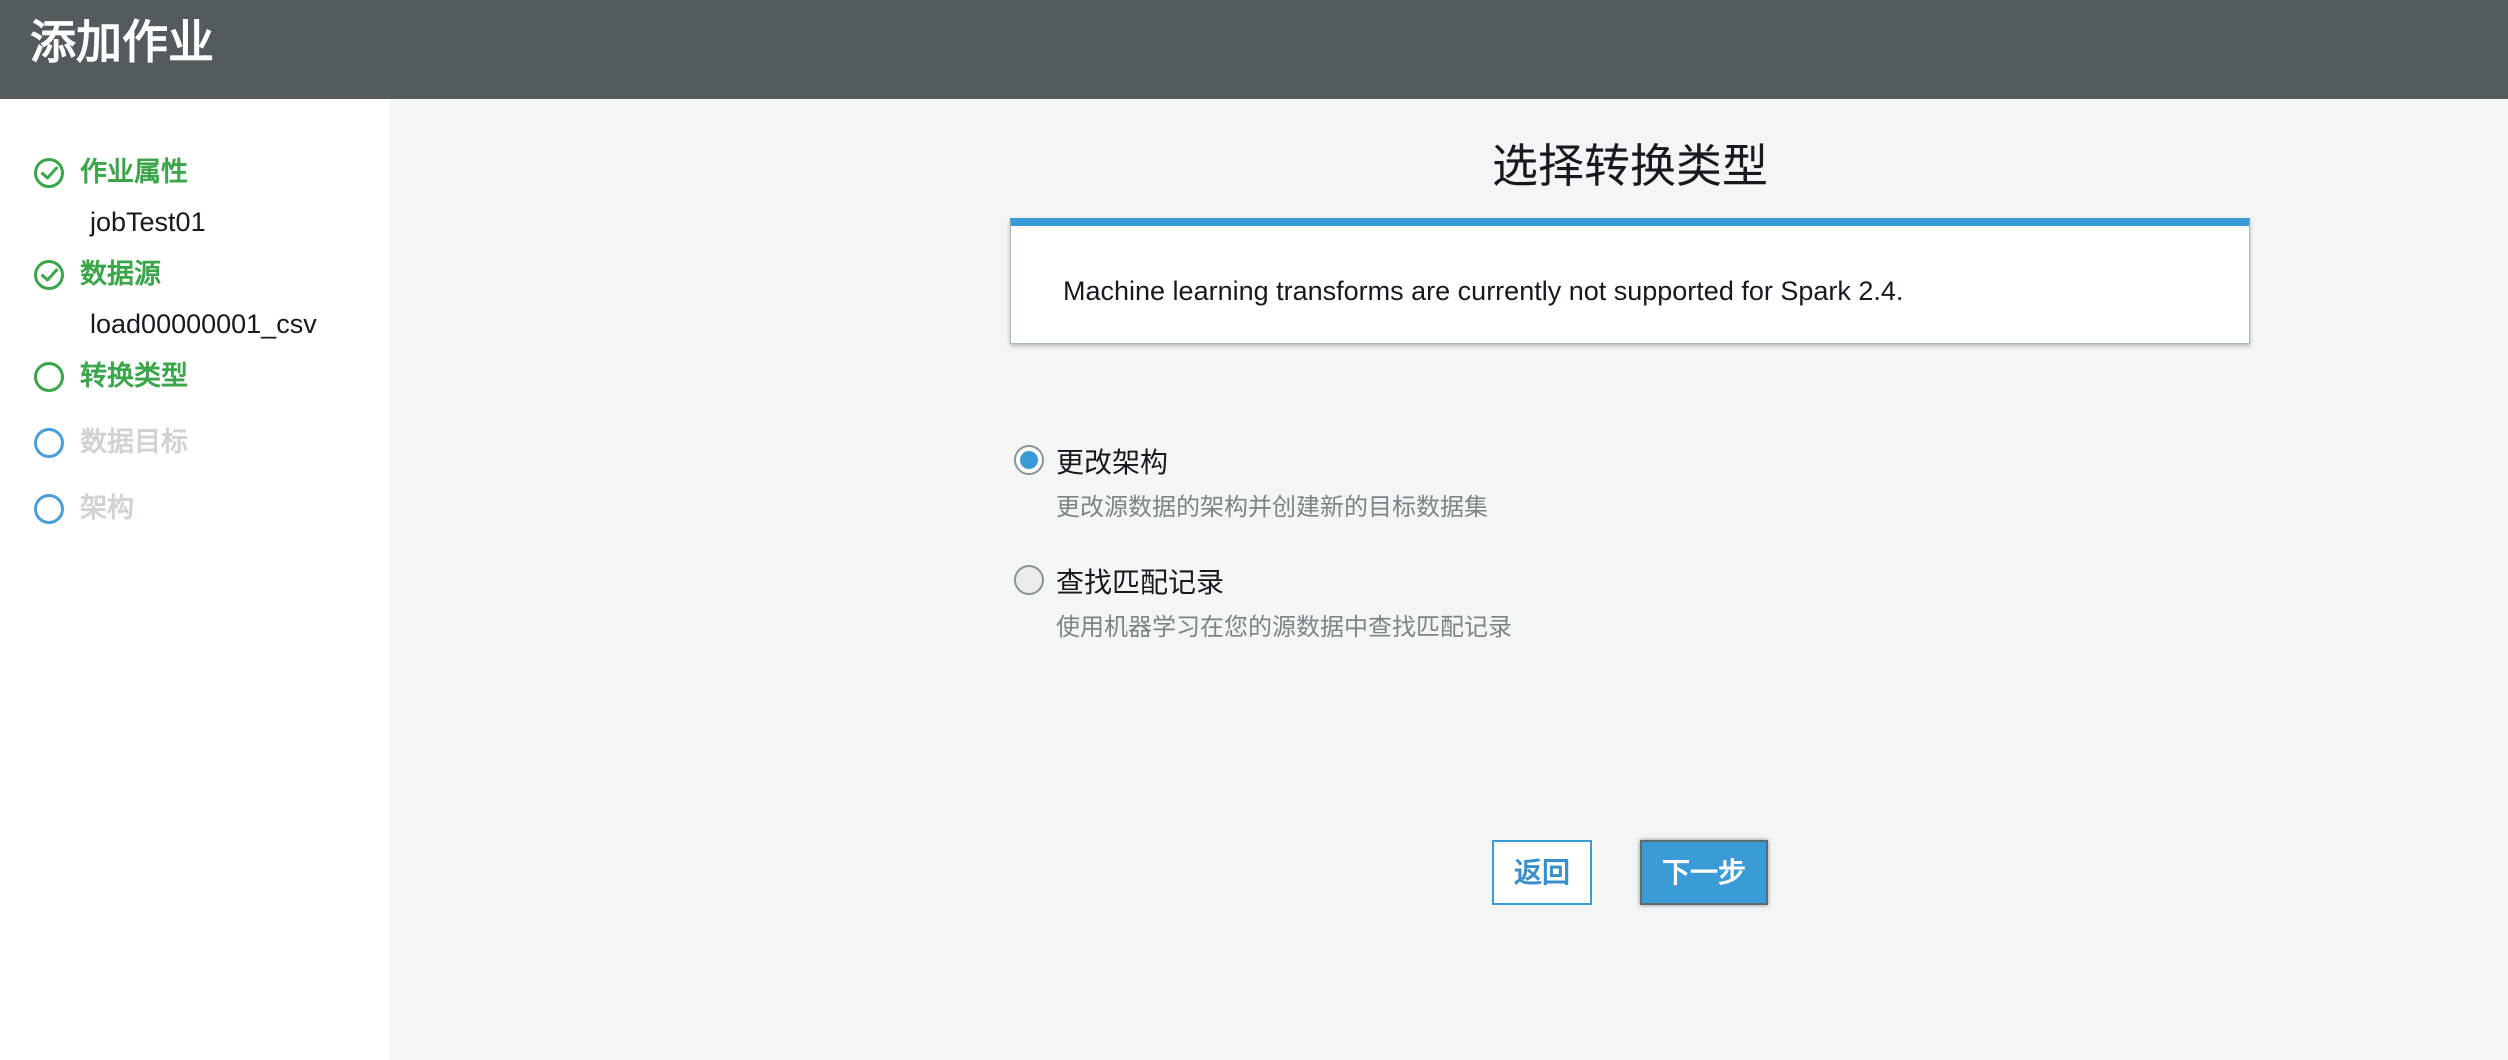 This screenshot has width=2508, height=1060. I want to click on page-header: 添加作业, so click(1254, 49).